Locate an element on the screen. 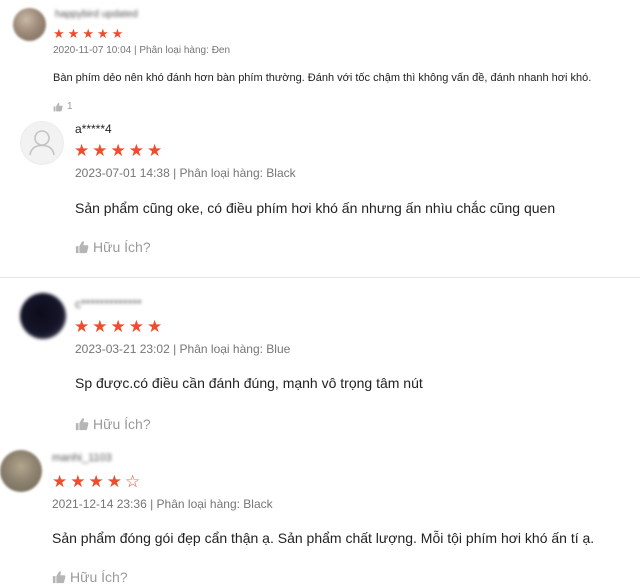  review-meta: 2023-07-01 14:38 | Phân loại hàng: Black is located at coordinates (185, 173).